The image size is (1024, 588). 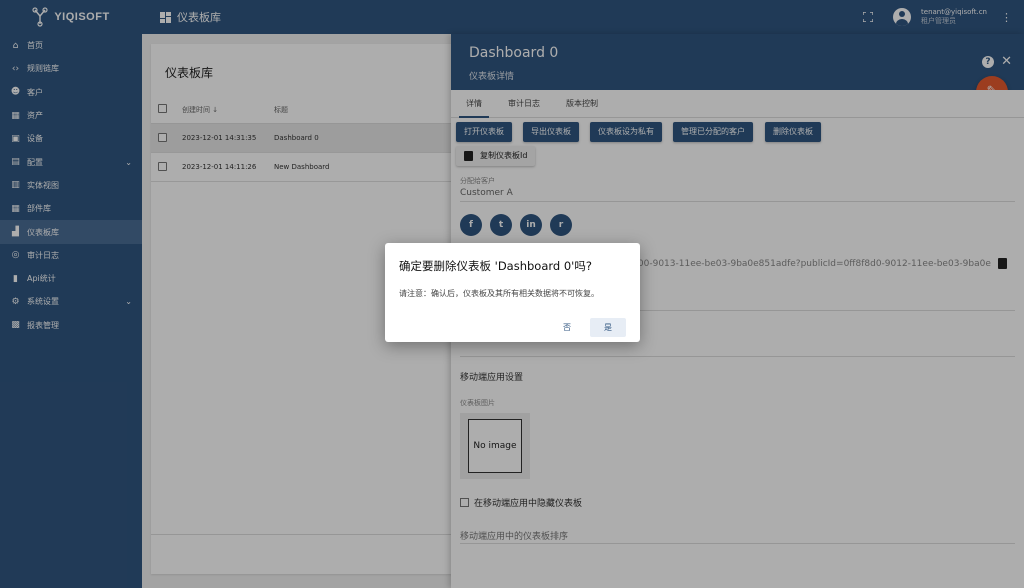 I want to click on dialog-message: 请注意：确认后，仪表板及其所有相关数据将不可恢复。, so click(x=499, y=293).